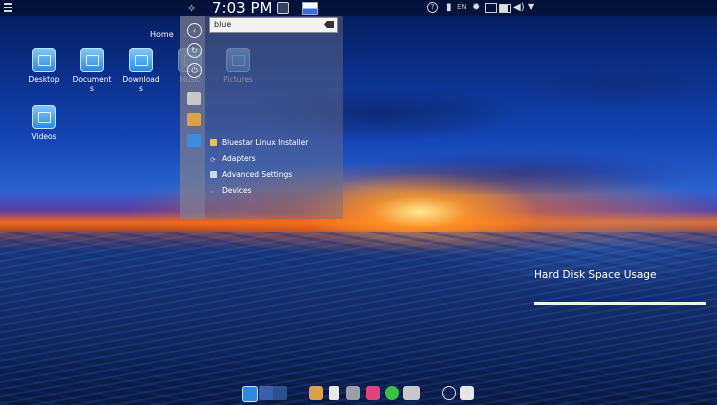 Image resolution: width=717 pixels, height=405 pixels. I want to click on whatsapp-icon, so click(392, 393).